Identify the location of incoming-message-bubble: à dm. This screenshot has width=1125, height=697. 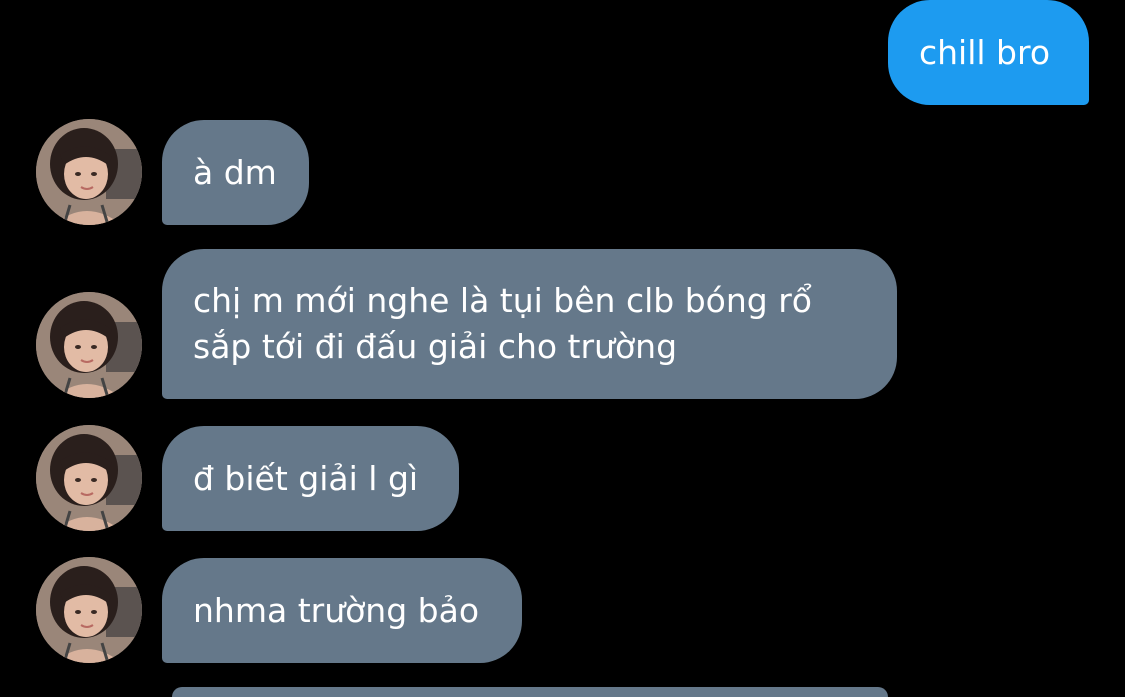
(235, 172).